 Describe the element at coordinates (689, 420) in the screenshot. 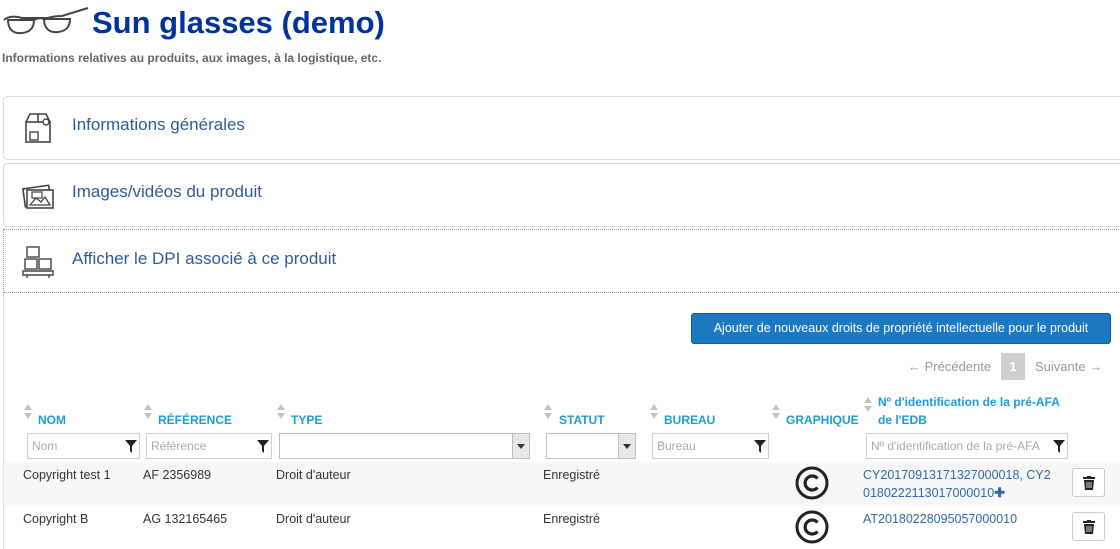

I see `col-header-bureau: BUREAU` at that location.